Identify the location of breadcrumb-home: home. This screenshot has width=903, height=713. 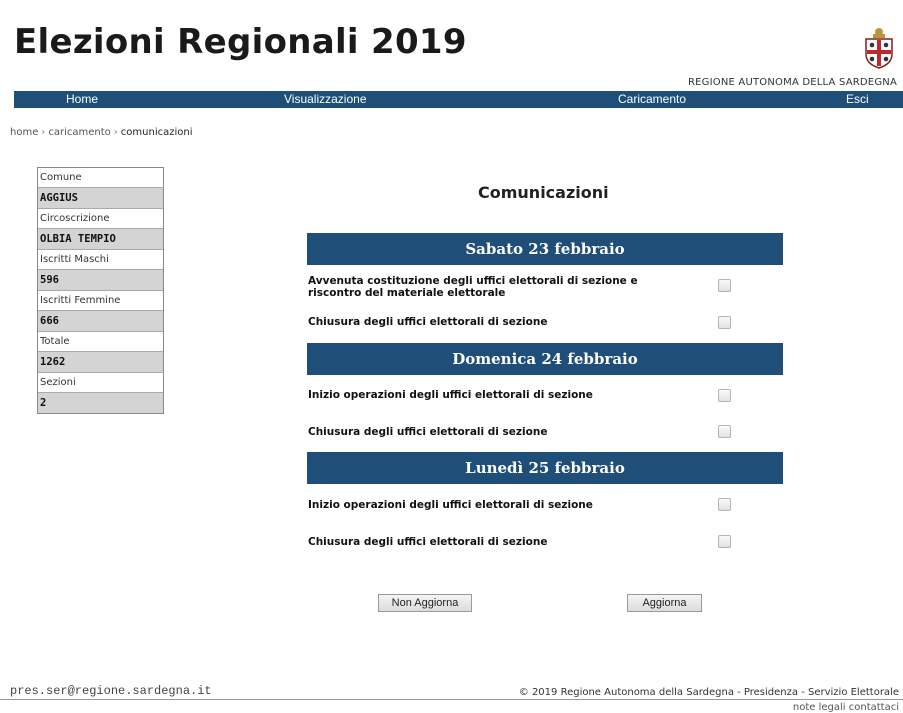
(24, 132).